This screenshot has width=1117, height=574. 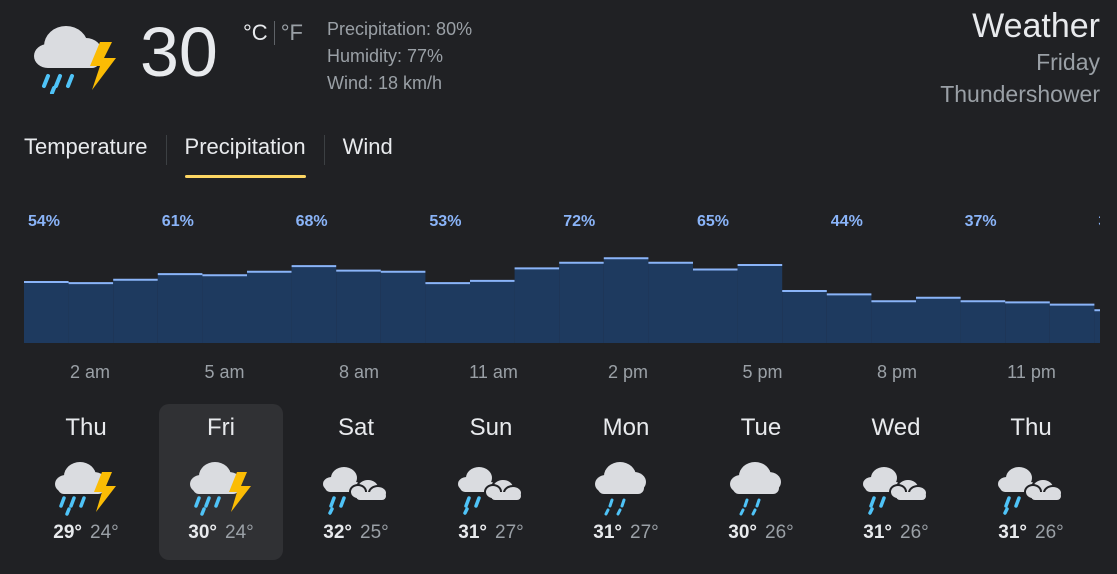 I want to click on day-card-mon: Mon 31° 27°, so click(x=626, y=482).